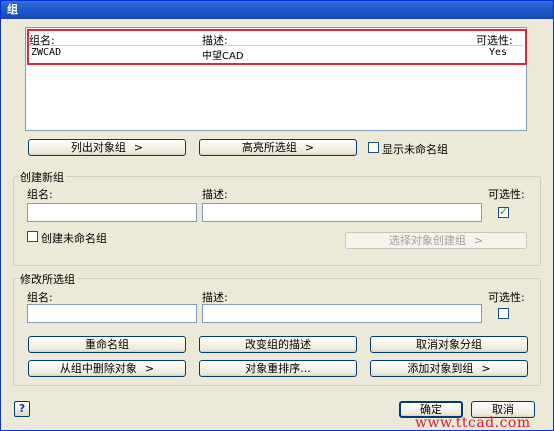  What do you see at coordinates (215, 297) in the screenshot?
I see `modify-description-label: 描述:` at bounding box center [215, 297].